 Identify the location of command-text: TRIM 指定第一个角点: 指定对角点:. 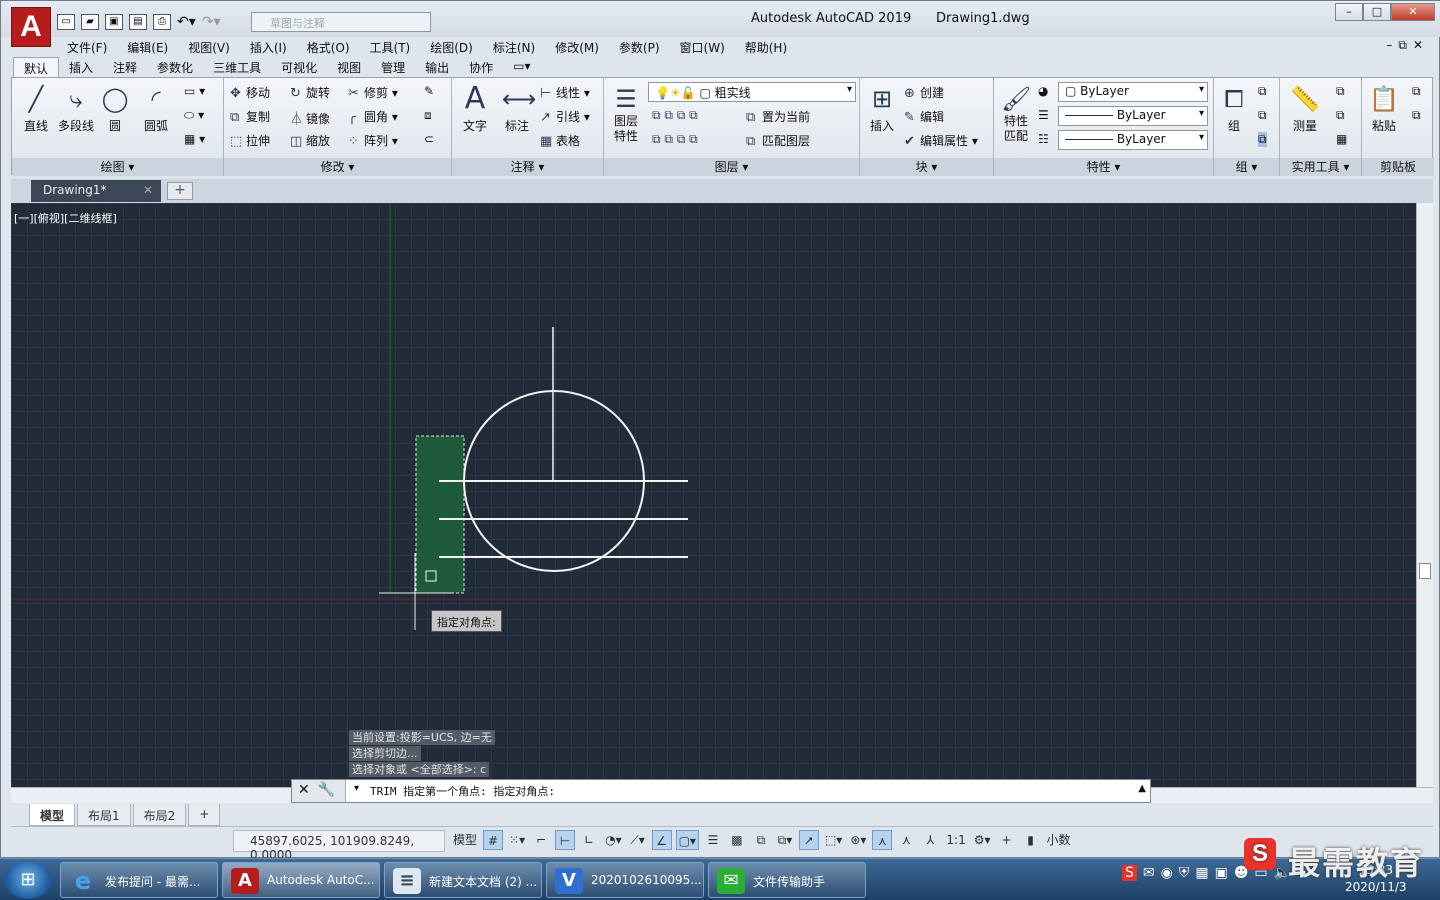
(462, 791).